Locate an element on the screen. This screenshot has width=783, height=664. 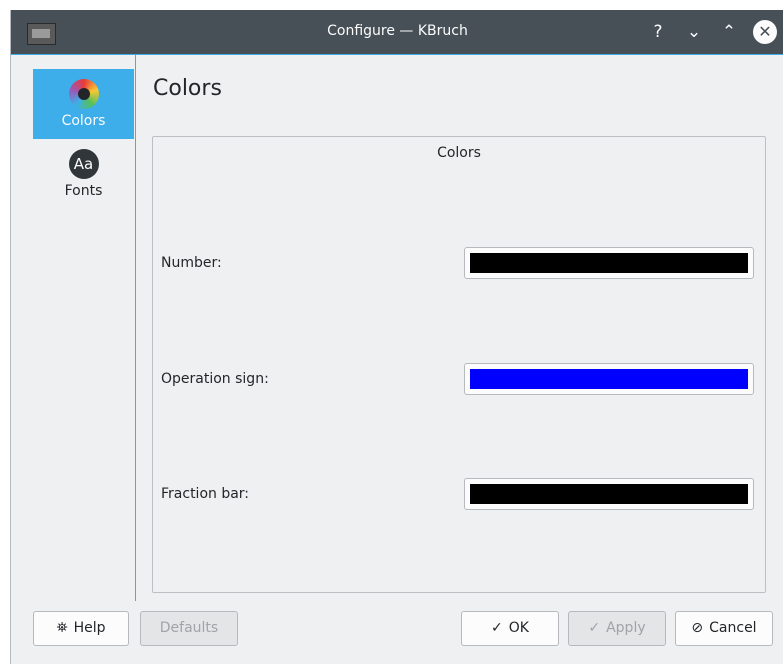
ok-button-label: OK is located at coordinates (518, 628).